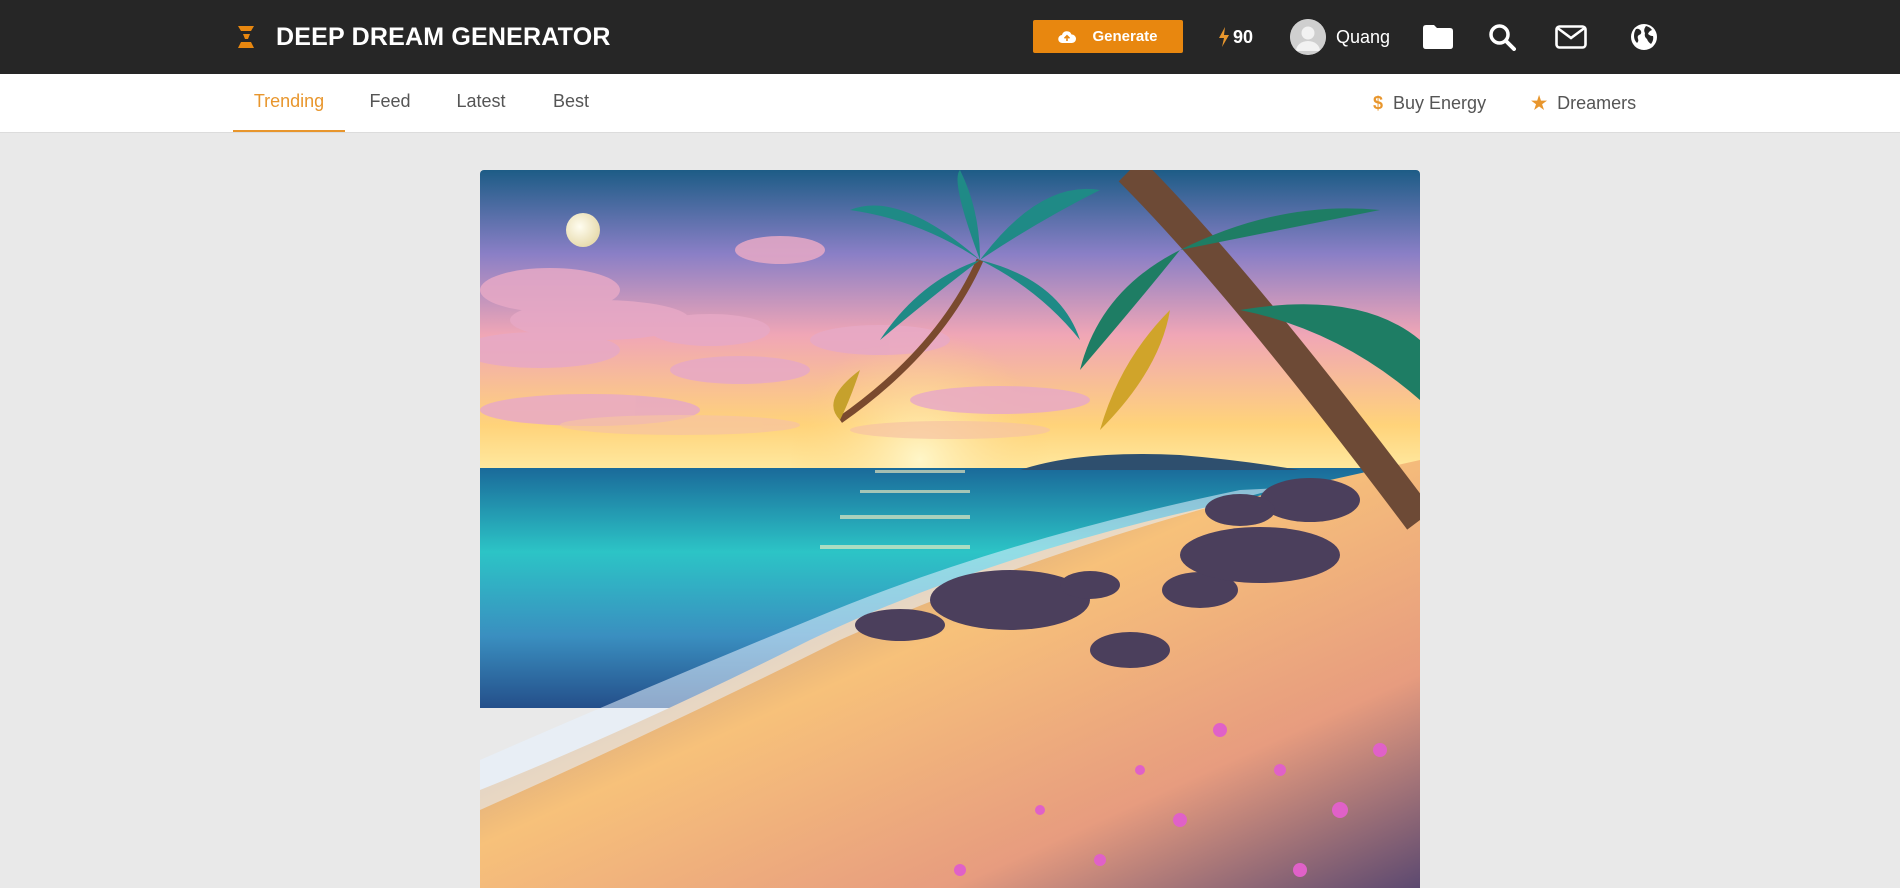 The width and height of the screenshot is (1900, 888). I want to click on brand-logo-link: DEEP DREAM GENERATOR, so click(422, 37).